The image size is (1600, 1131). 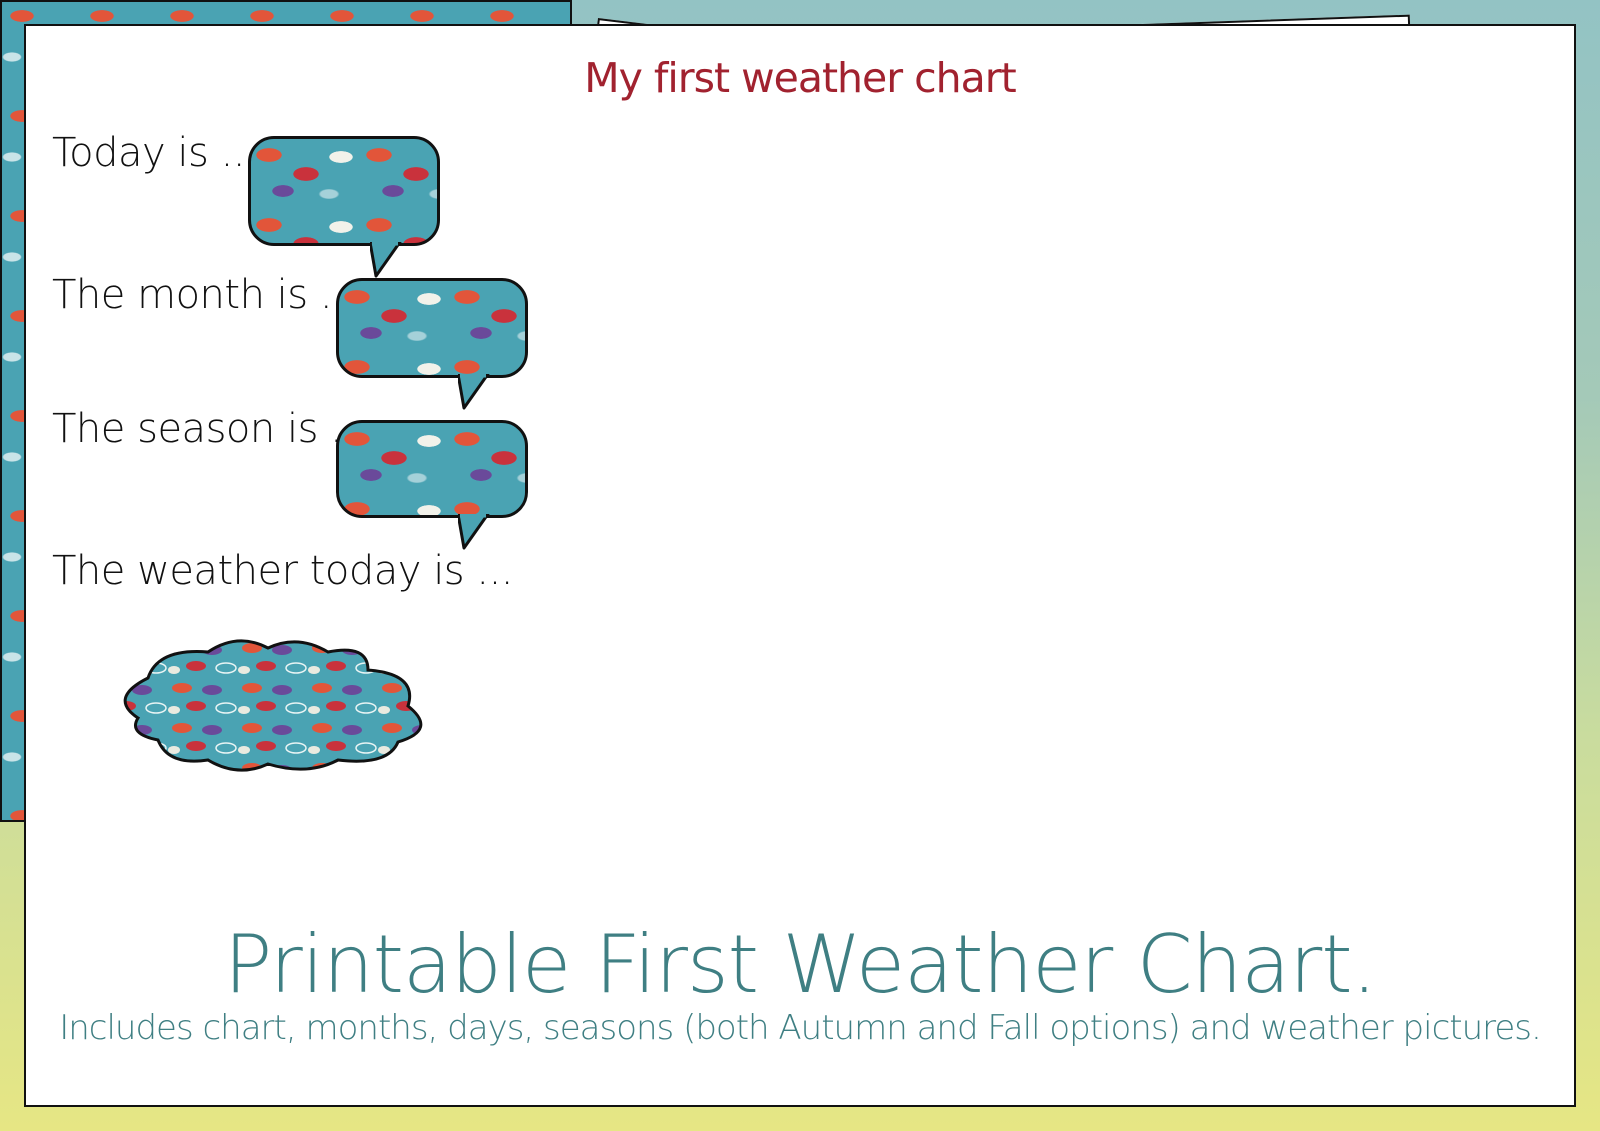 I want to click on today-bubble, so click(x=344, y=191).